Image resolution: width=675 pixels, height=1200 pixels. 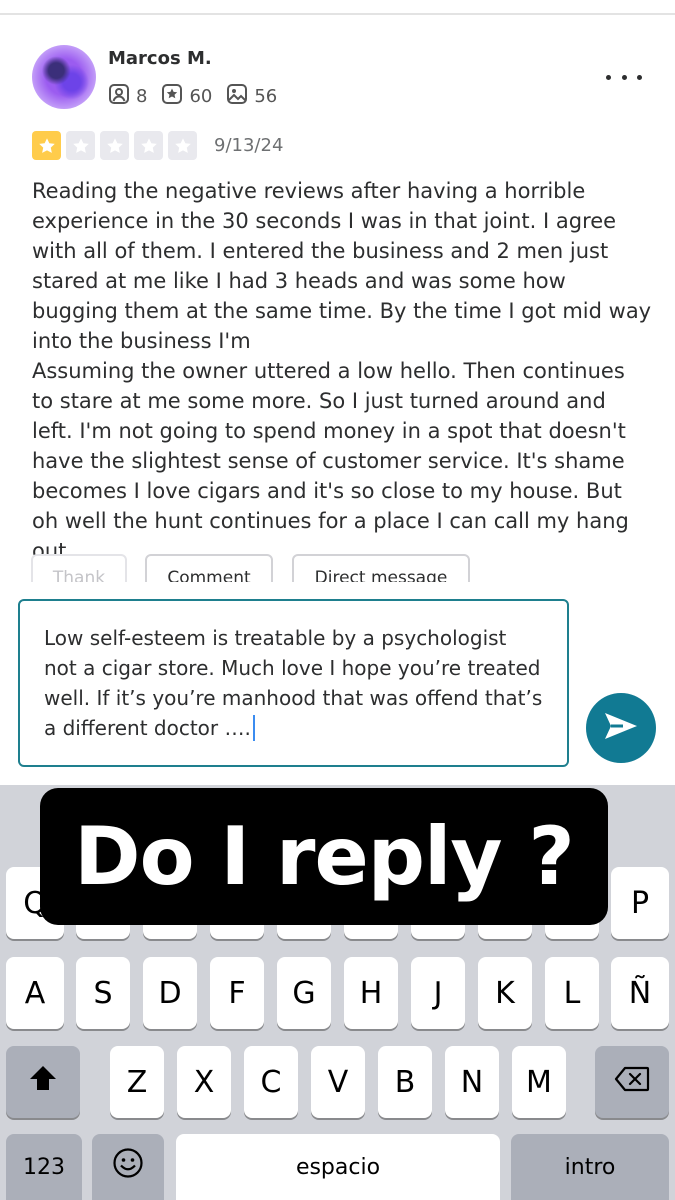 What do you see at coordinates (338, 1082) in the screenshot?
I see `key-v: V` at bounding box center [338, 1082].